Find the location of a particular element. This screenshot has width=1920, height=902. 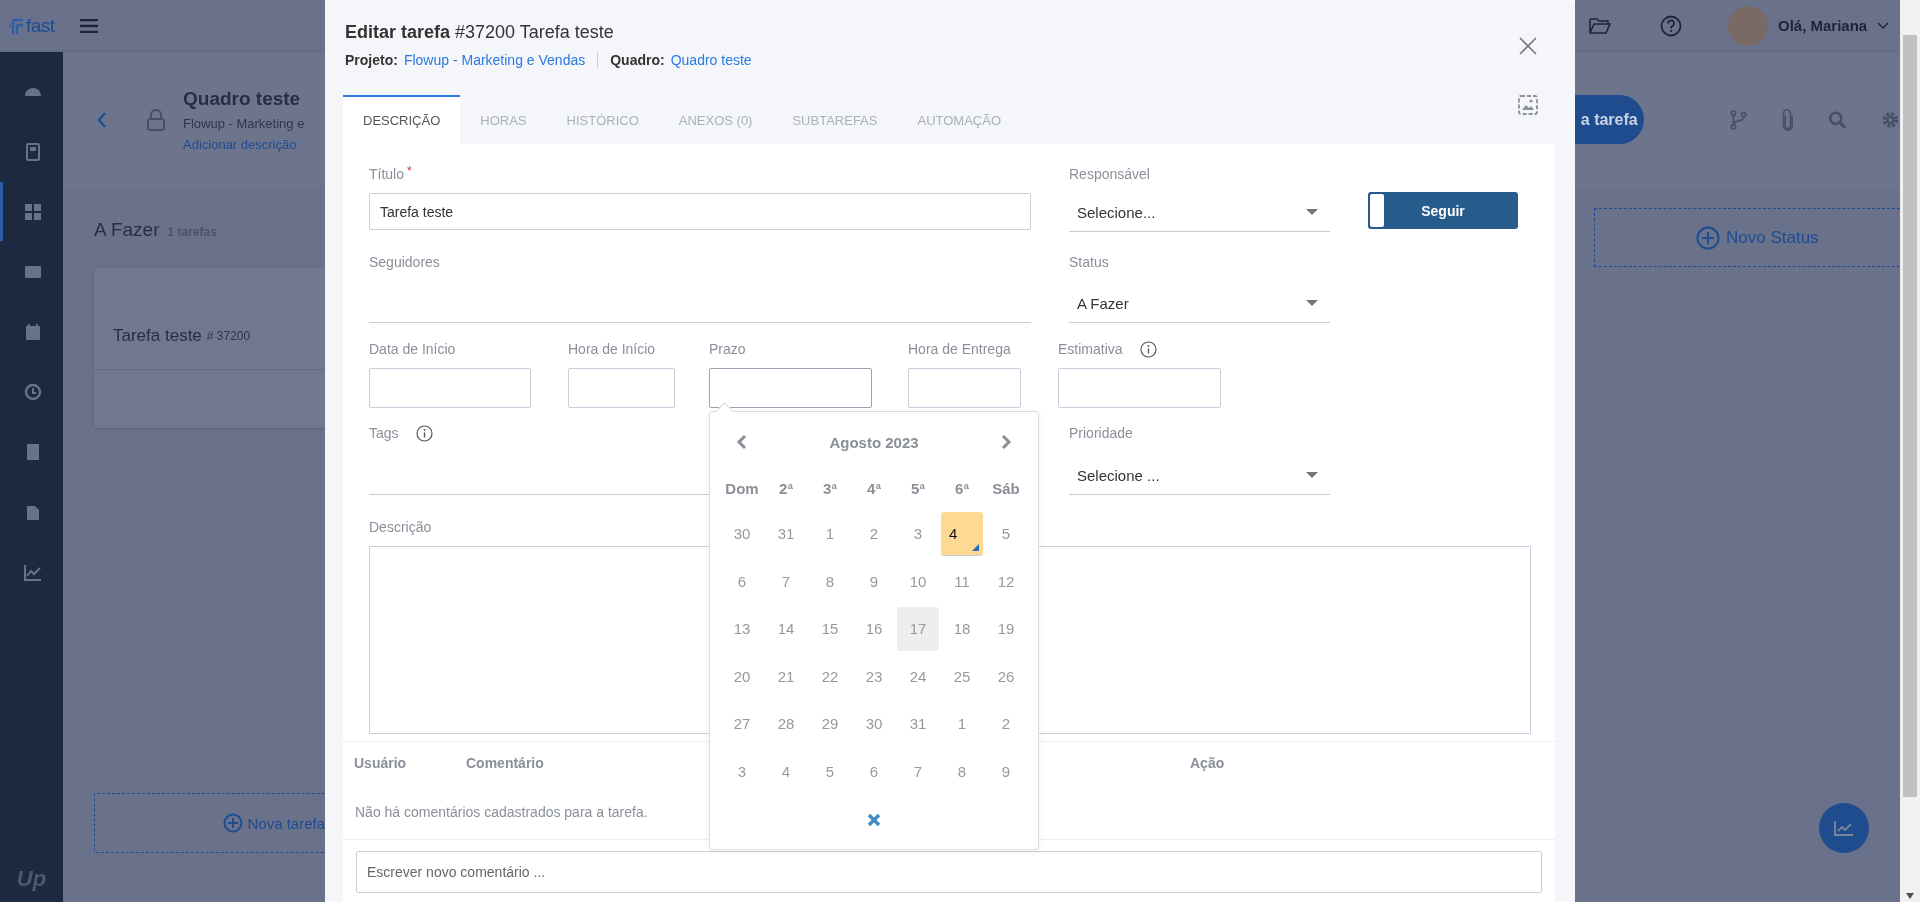

field-label: Responsável is located at coordinates (1109, 174).